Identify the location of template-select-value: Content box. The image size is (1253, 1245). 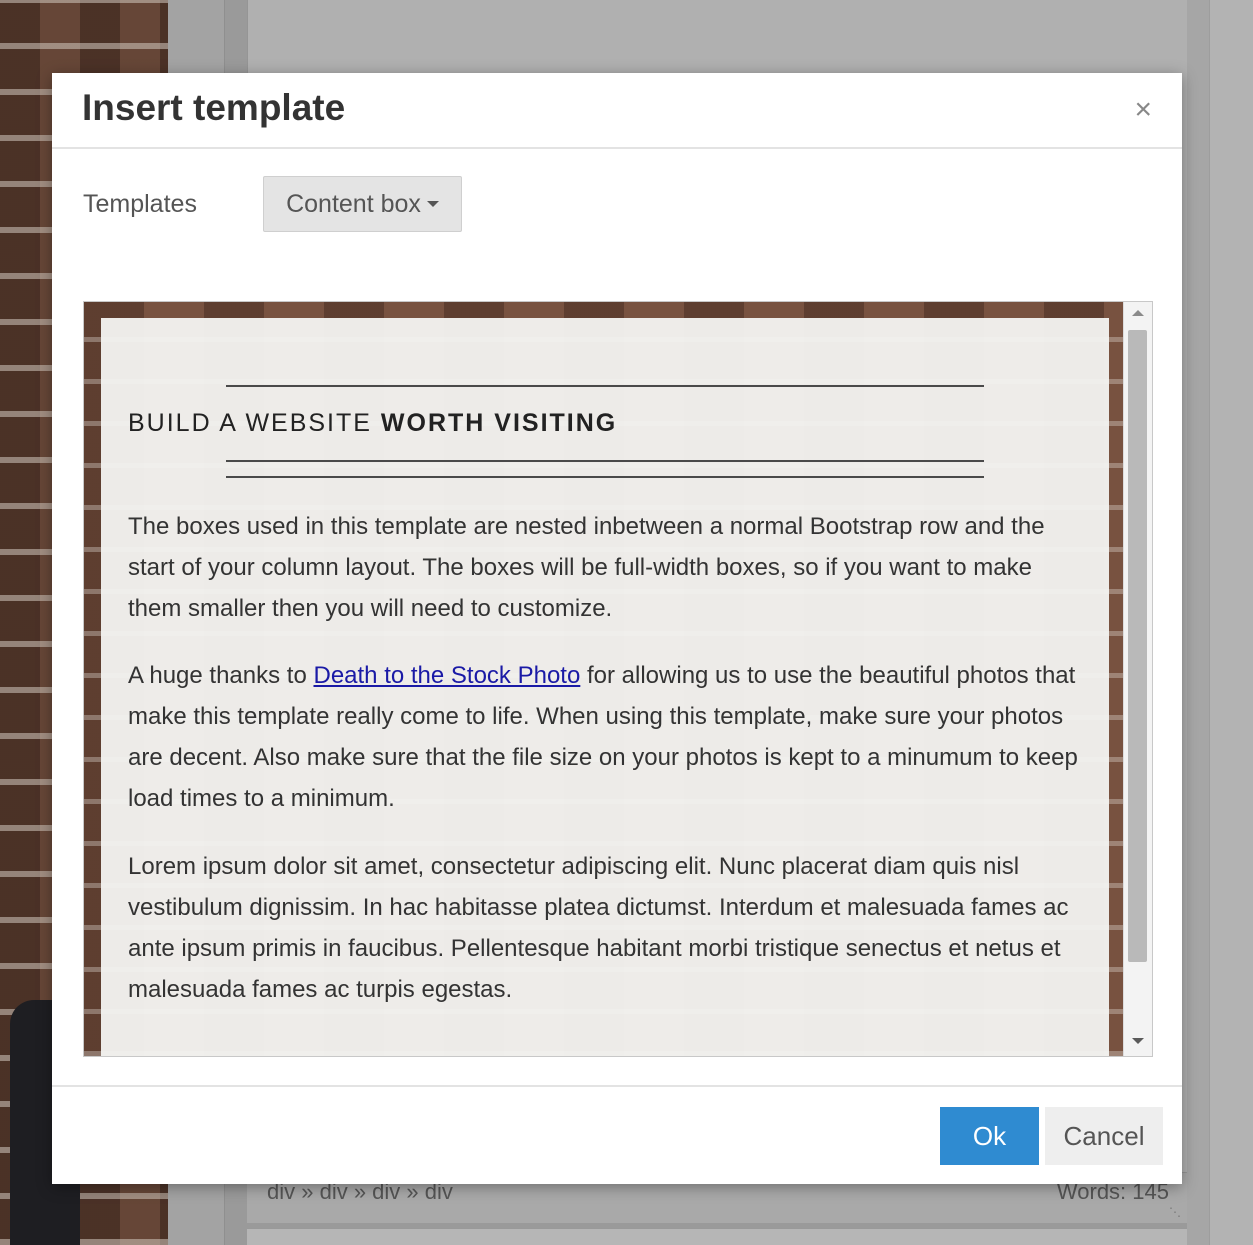
(353, 203).